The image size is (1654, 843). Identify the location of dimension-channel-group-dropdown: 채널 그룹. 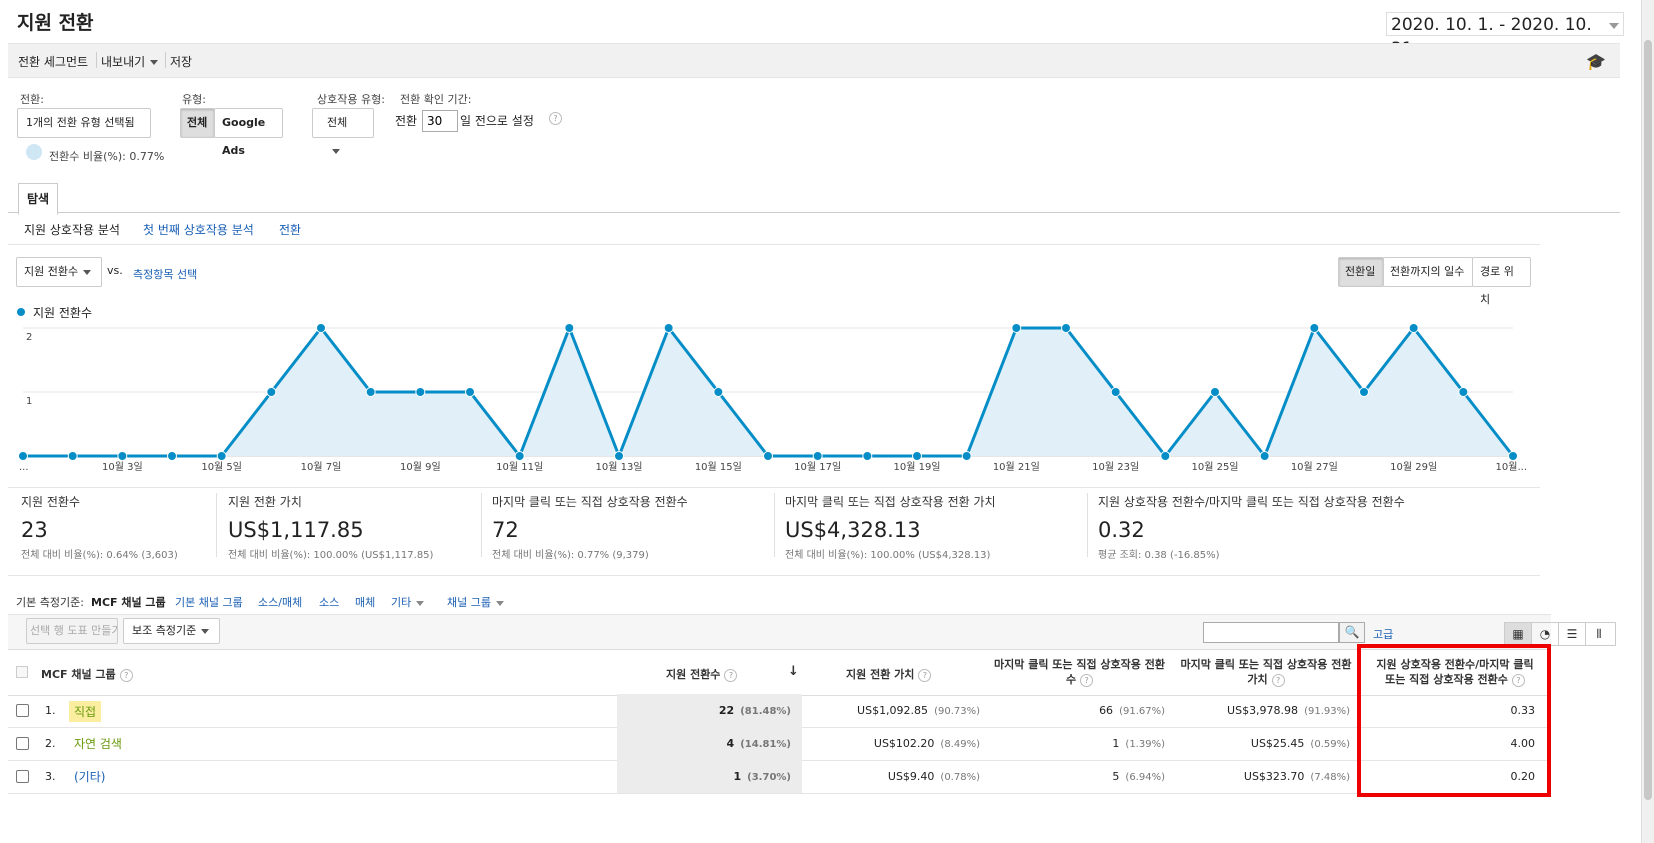
(475, 602).